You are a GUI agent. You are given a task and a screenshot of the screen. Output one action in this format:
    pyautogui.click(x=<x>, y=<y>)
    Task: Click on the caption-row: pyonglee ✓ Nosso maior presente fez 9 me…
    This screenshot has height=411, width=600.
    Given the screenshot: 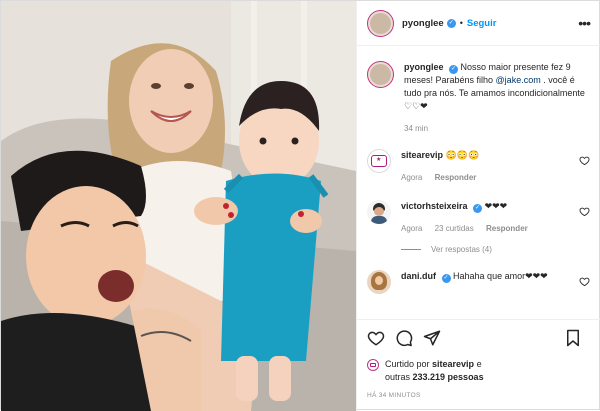 What is the action you would take?
    pyautogui.click(x=479, y=98)
    